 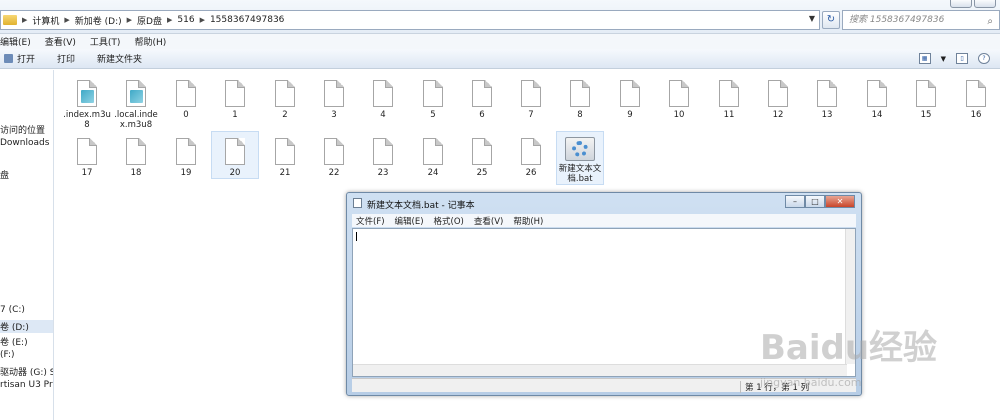 What do you see at coordinates (370, 221) in the screenshot?
I see `menu-file: 文件(F)` at bounding box center [370, 221].